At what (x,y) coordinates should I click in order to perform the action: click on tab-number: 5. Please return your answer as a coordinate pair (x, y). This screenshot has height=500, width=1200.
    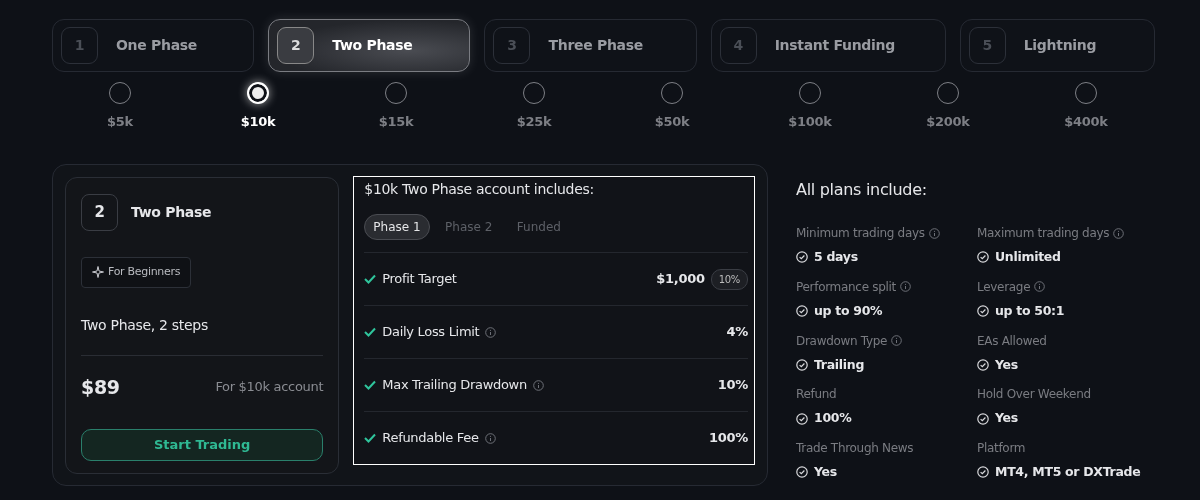
    Looking at the image, I should click on (987, 45).